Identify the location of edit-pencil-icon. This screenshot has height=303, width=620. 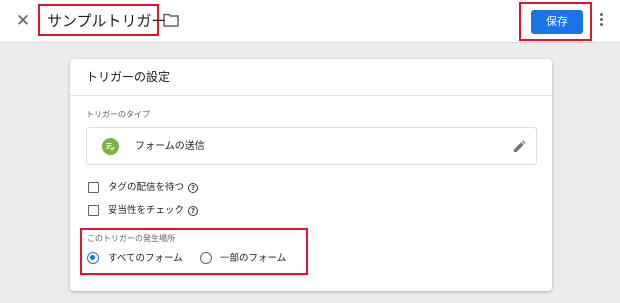
(519, 147).